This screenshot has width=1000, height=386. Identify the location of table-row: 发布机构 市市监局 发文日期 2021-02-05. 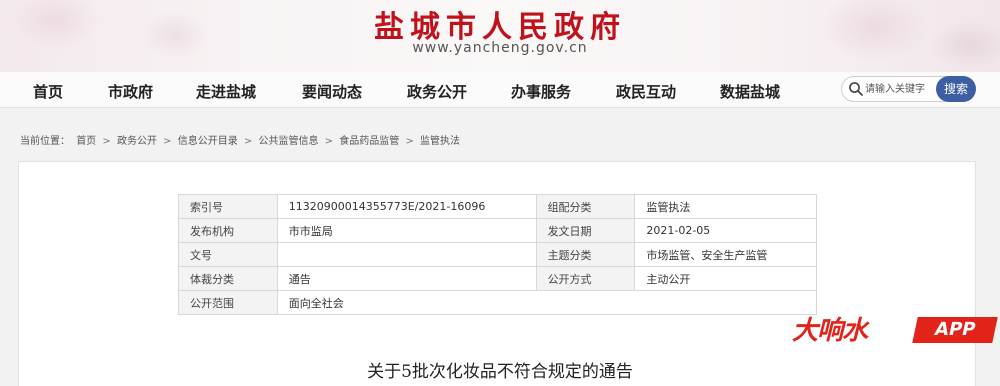
(497, 230).